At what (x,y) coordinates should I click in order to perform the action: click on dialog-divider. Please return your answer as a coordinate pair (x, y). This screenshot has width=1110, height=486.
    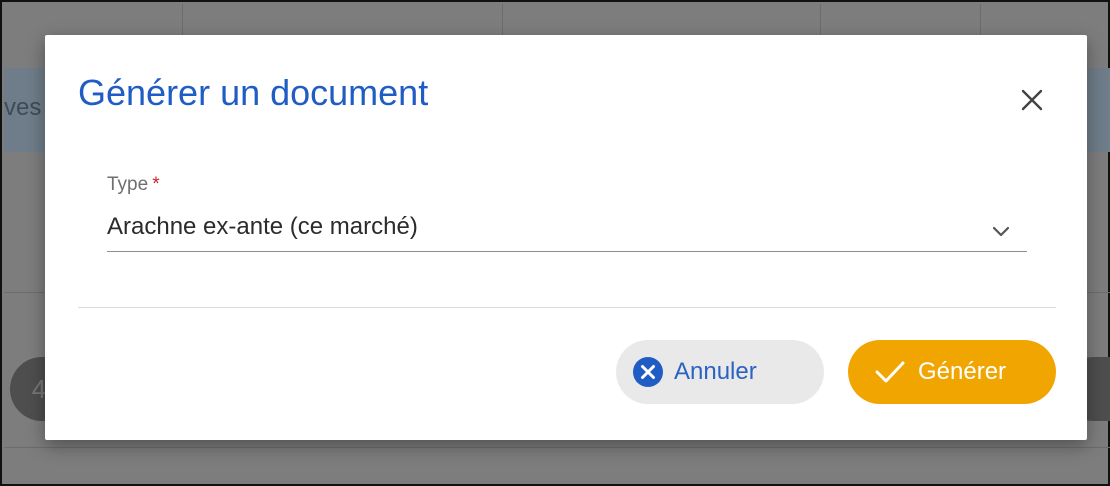
    Looking at the image, I should click on (567, 307).